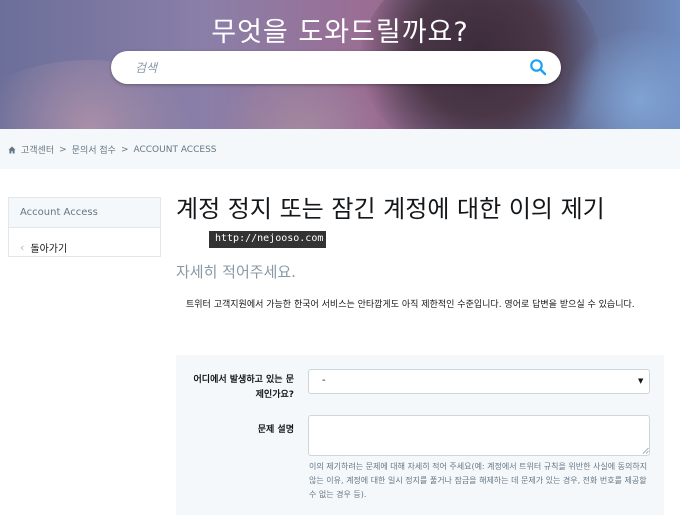 The width and height of the screenshot is (680, 515). I want to click on page-subtitle: 자세히 적어주세요., so click(236, 272).